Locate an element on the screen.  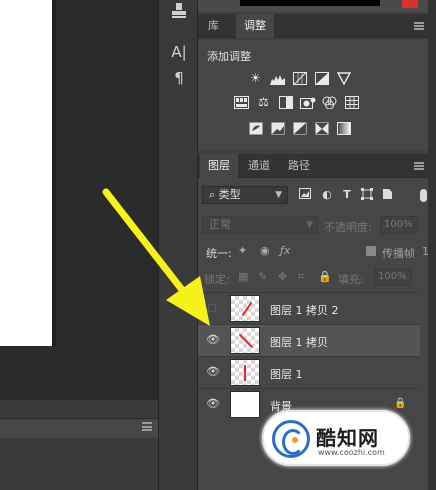
tab-adjustments: 调整 is located at coordinates (255, 26).